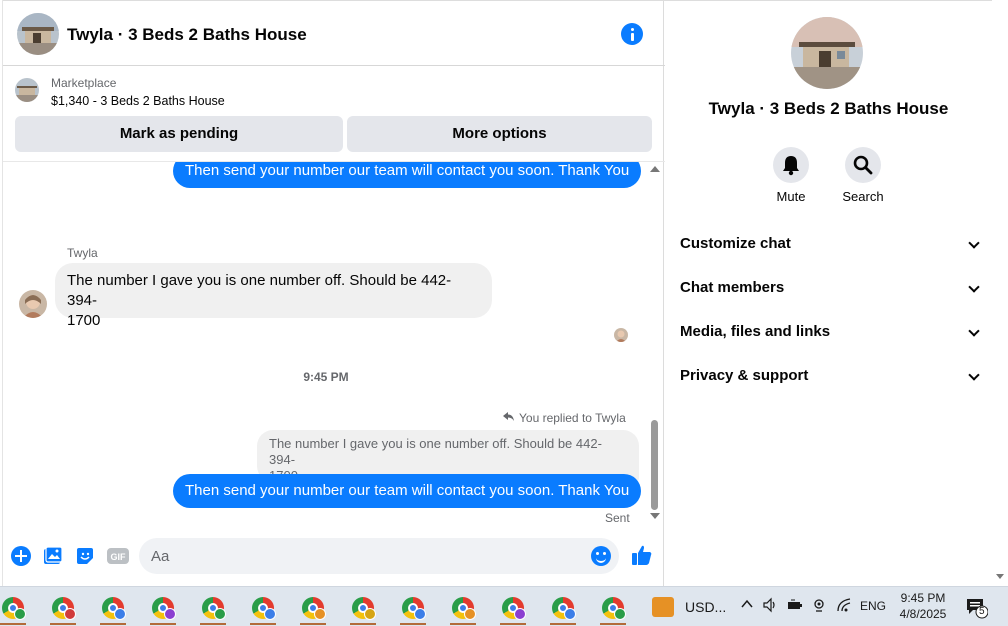 The width and height of the screenshot is (1008, 626). What do you see at coordinates (655, 169) in the screenshot?
I see `scroll-up-arrow` at bounding box center [655, 169].